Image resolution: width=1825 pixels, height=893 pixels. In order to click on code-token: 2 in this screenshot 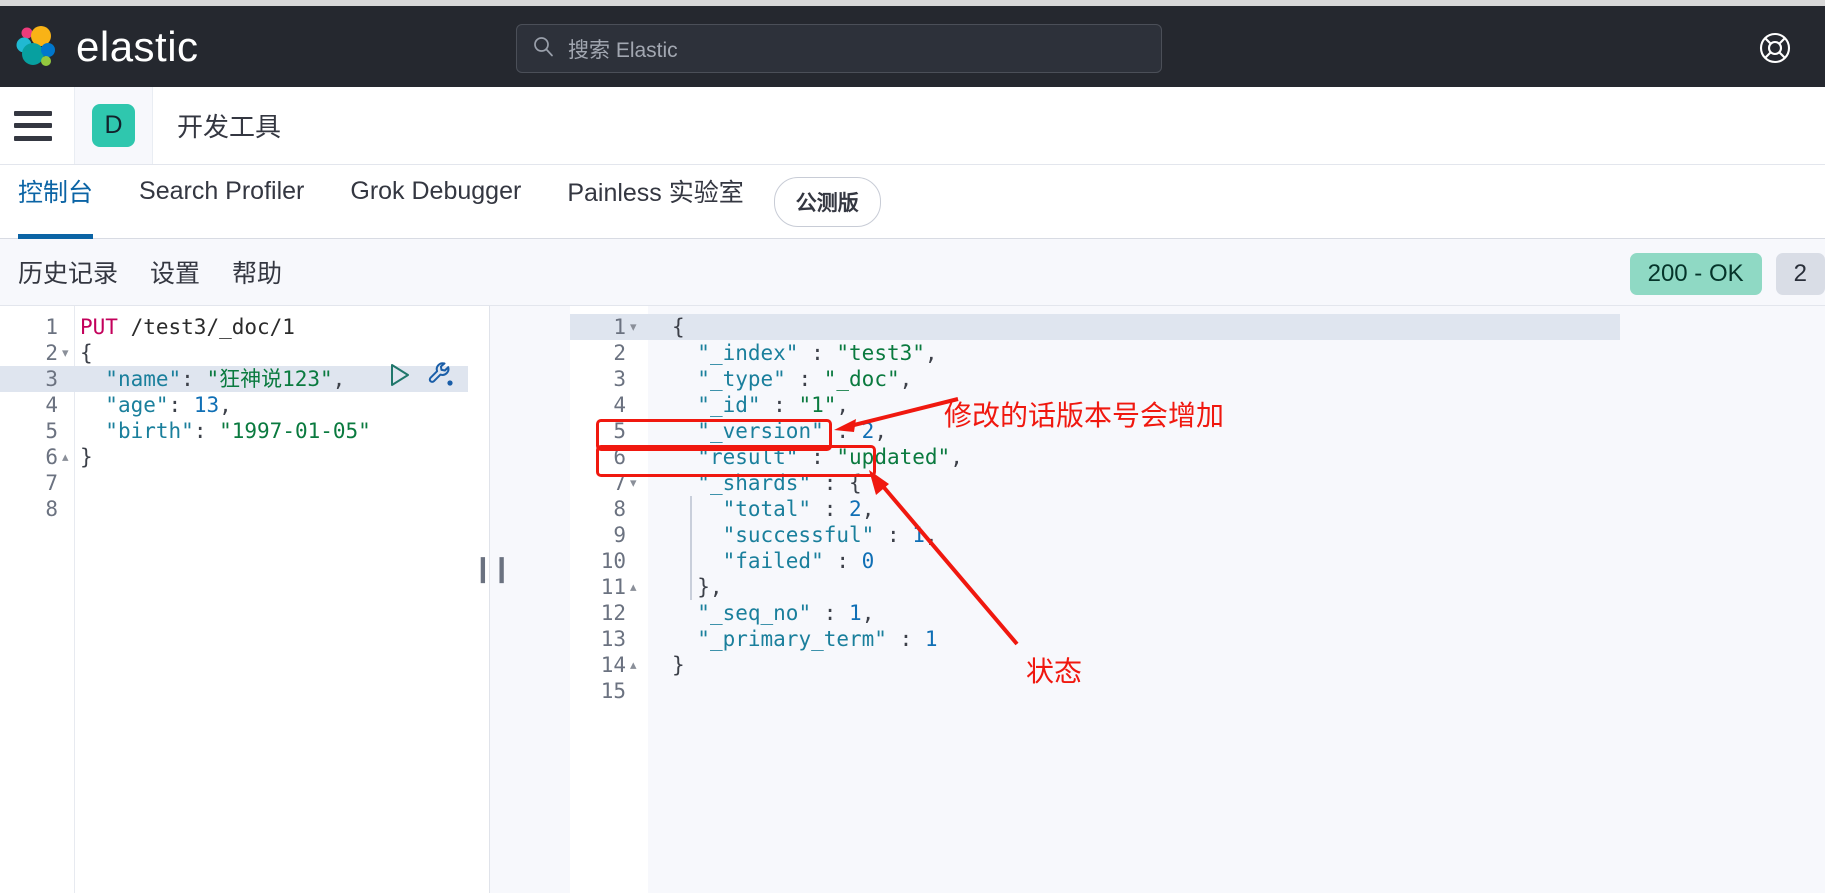, I will do `click(855, 509)`.